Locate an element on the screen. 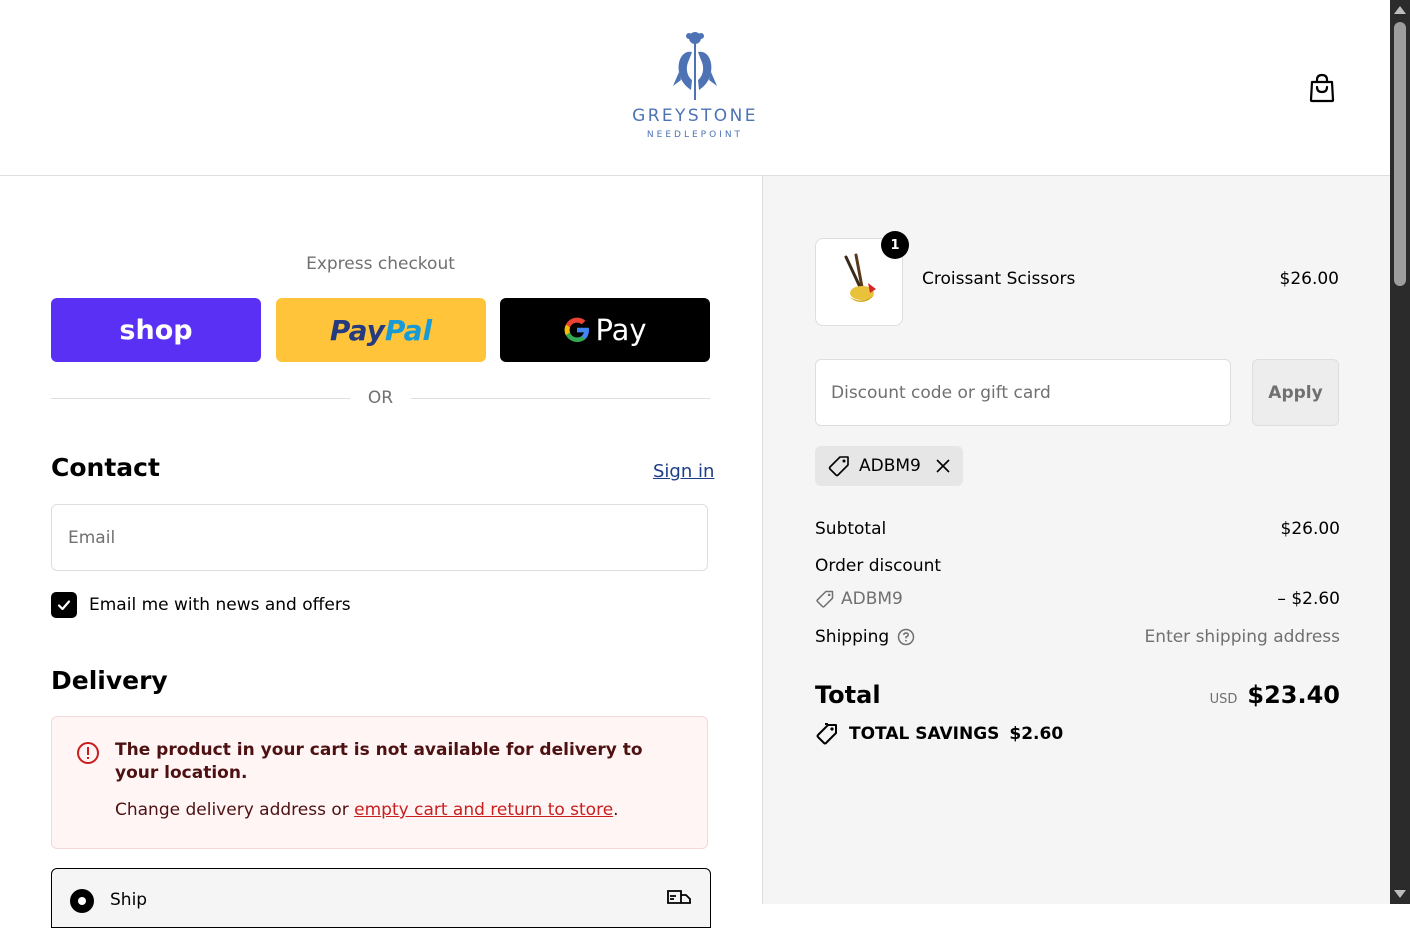 The image size is (1410, 928). brand-name: GREYSTONE is located at coordinates (695, 116).